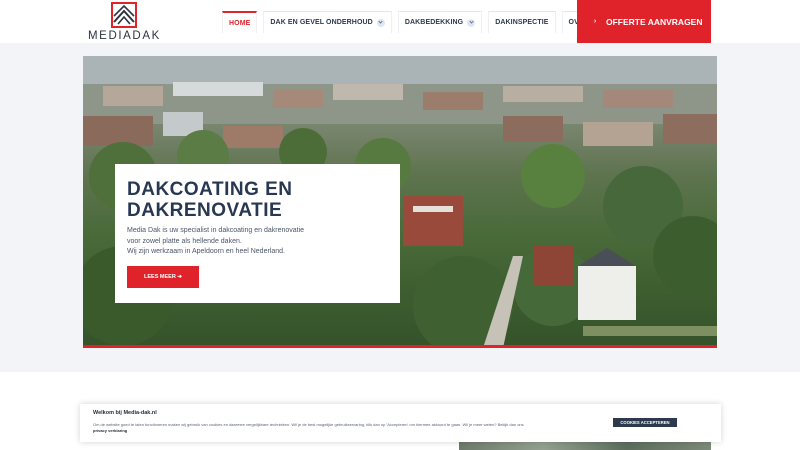  I want to click on section-image, so click(585, 445).